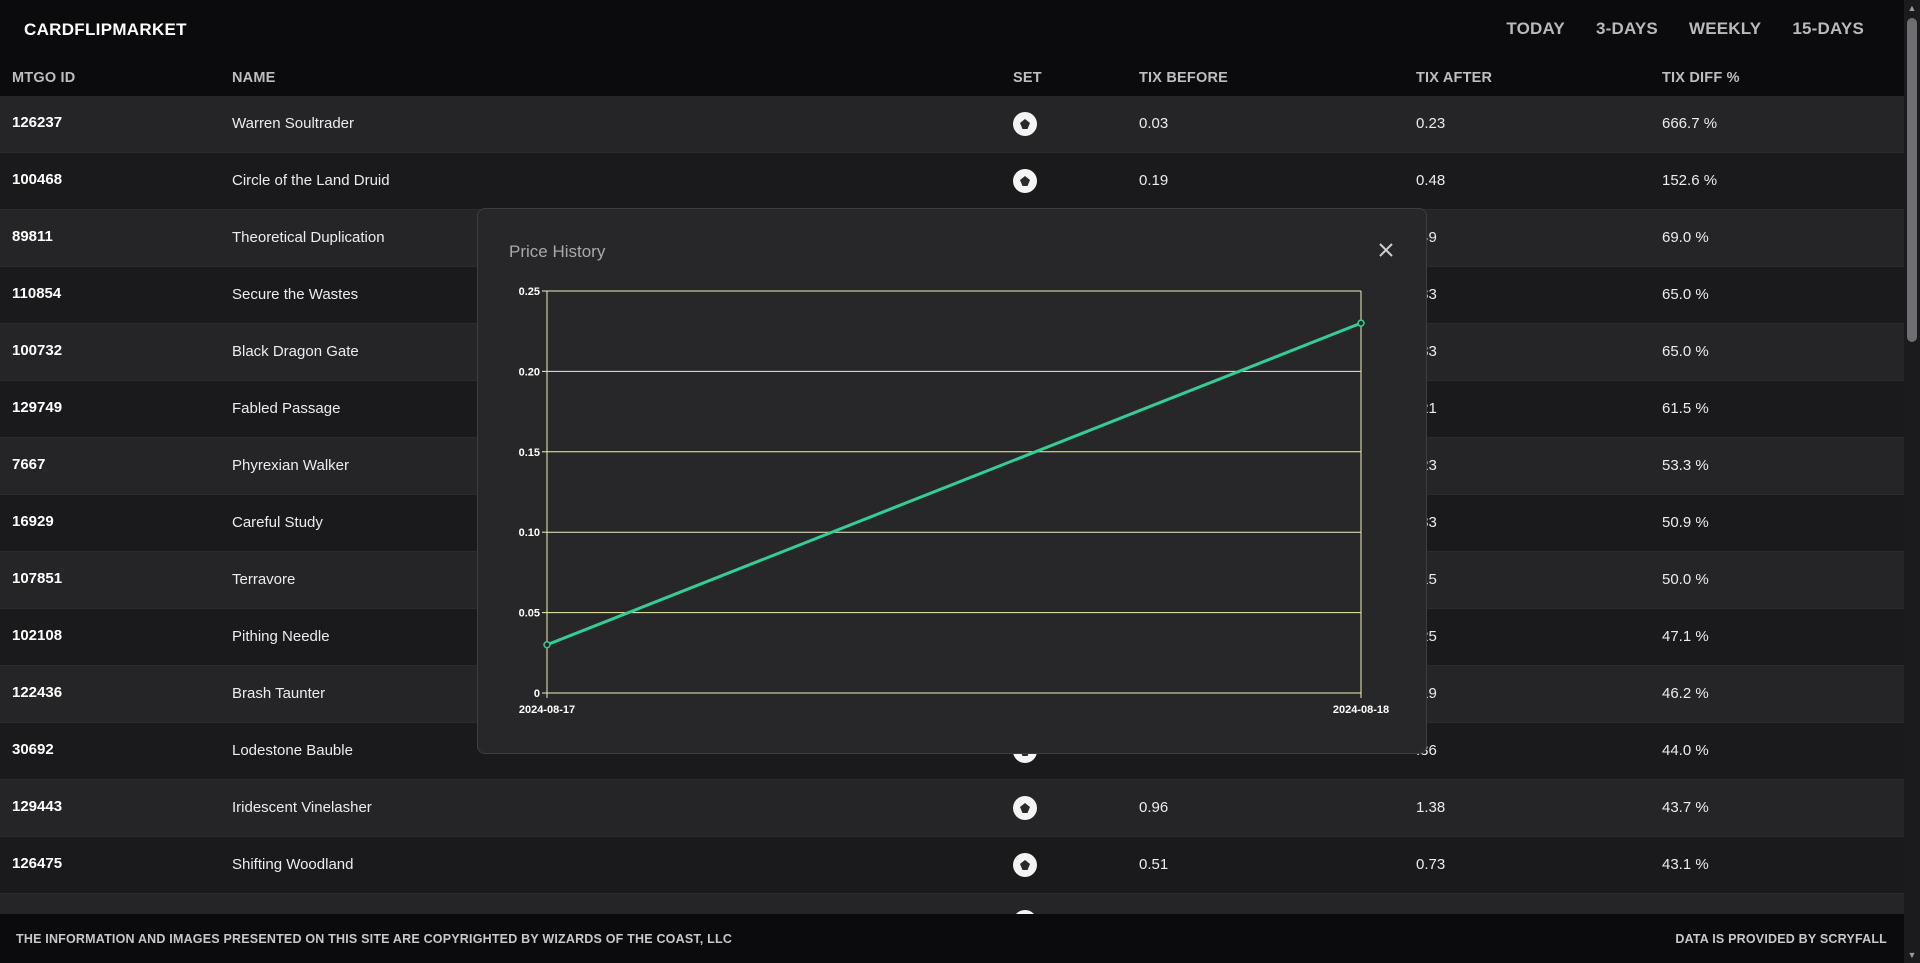  What do you see at coordinates (293, 123) in the screenshot?
I see `cell-card-name: Warren Soultrader` at bounding box center [293, 123].